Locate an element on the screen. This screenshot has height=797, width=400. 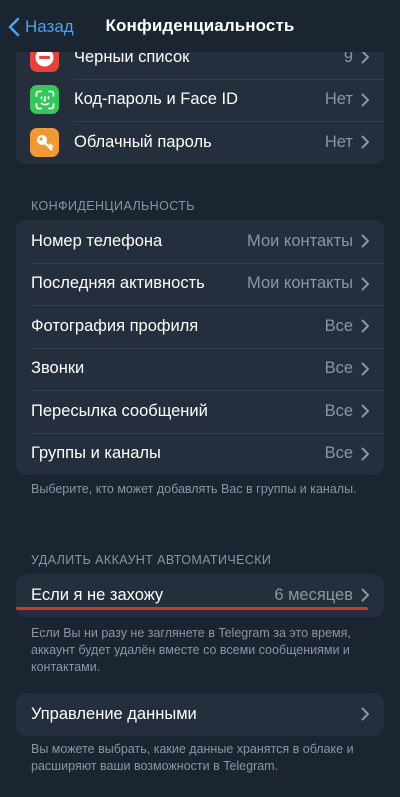
navigation-bar: Назад Конфиденциальность is located at coordinates (200, 26).